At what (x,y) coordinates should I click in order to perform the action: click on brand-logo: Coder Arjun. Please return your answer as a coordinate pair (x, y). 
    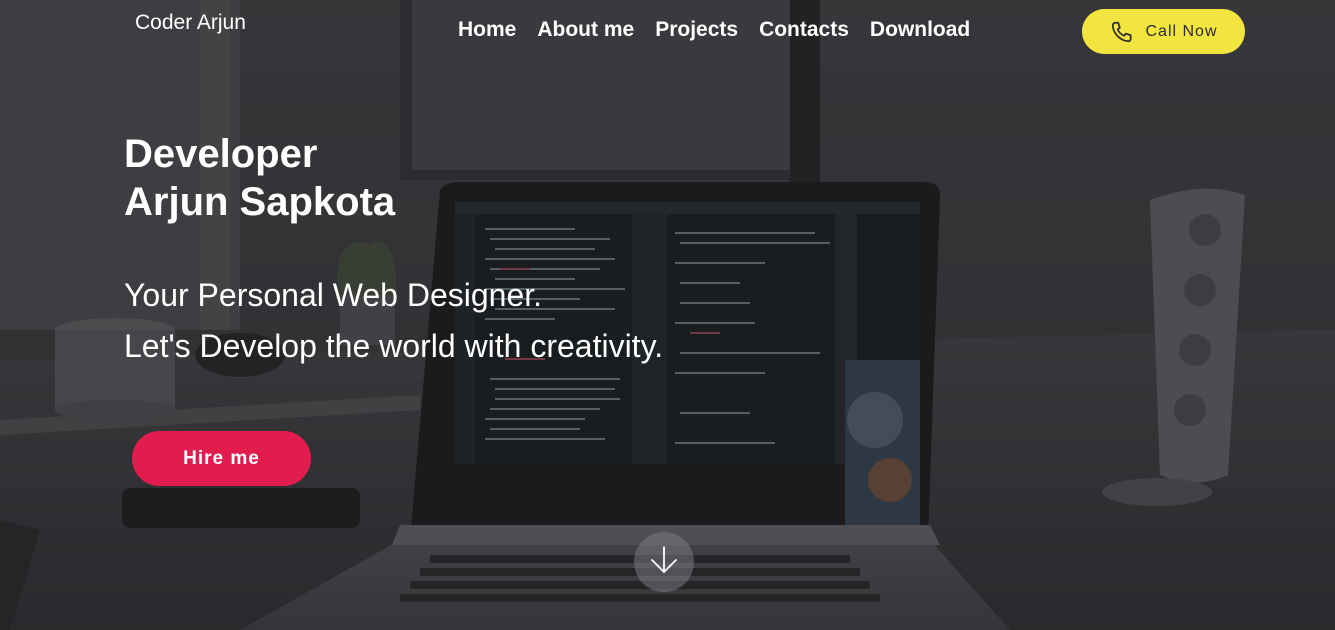
    Looking at the image, I should click on (190, 23).